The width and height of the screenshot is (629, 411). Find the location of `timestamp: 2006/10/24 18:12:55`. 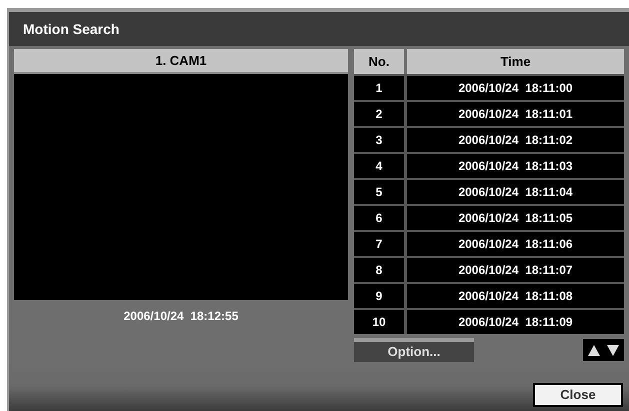

timestamp: 2006/10/24 18:12:55 is located at coordinates (181, 316).